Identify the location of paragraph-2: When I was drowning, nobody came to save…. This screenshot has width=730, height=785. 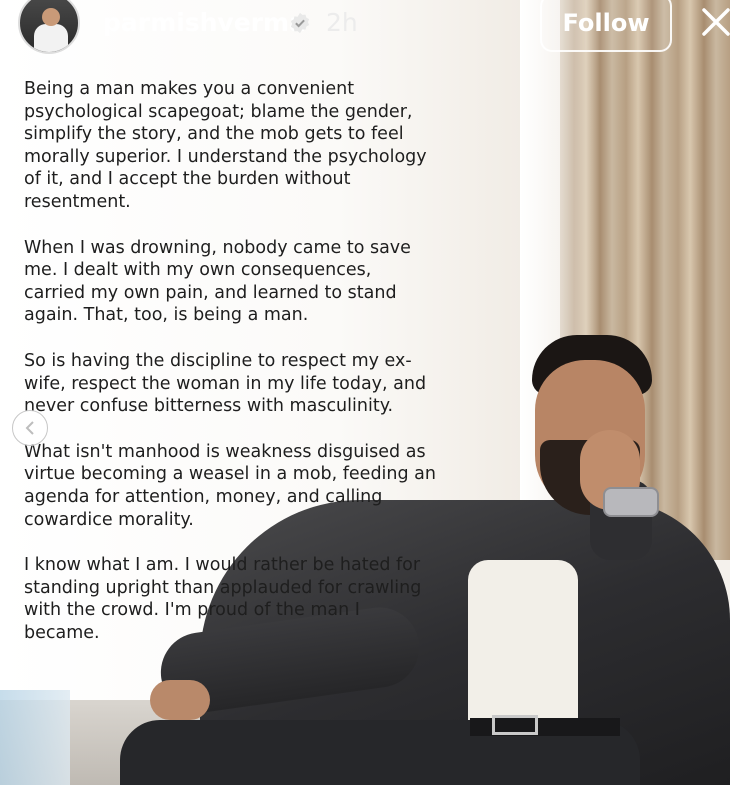
(217, 281).